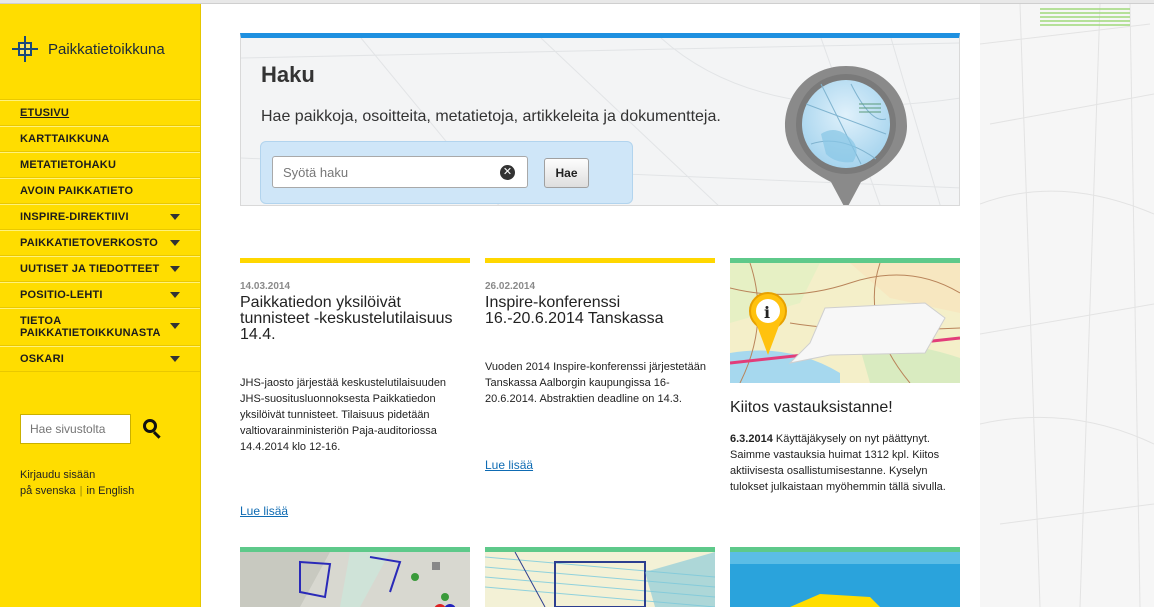 This screenshot has width=1154, height=607. I want to click on lang-en-link: in English, so click(111, 491).